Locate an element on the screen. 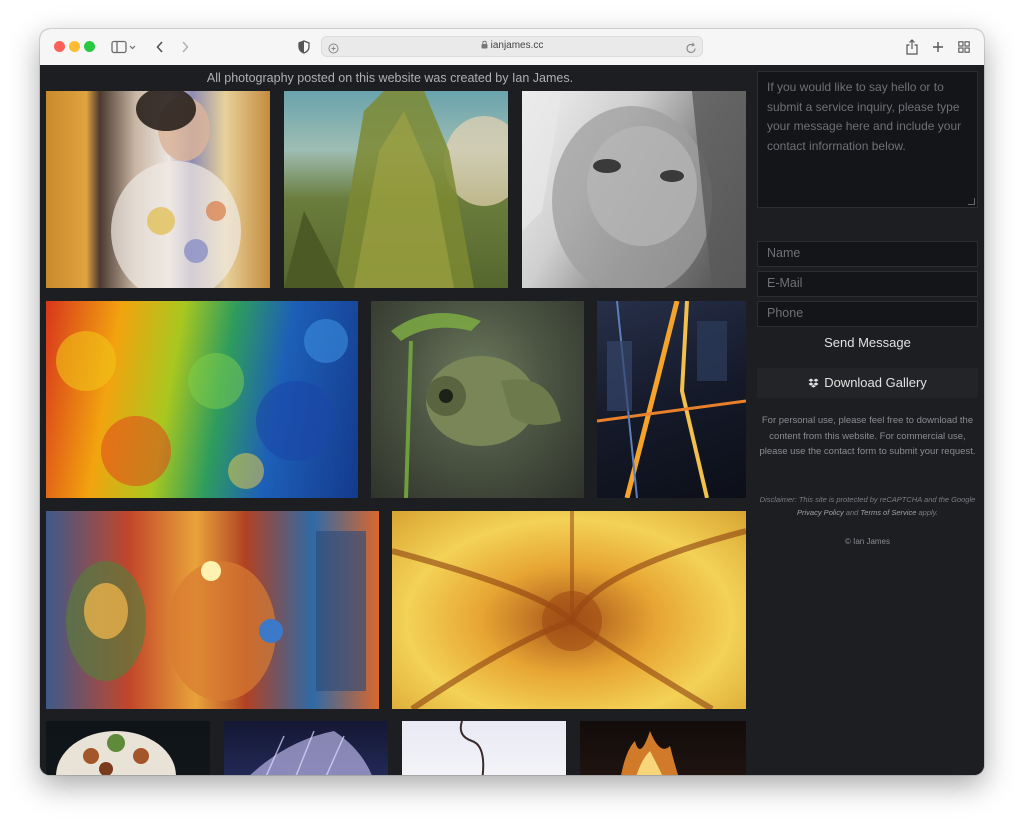 The width and height of the screenshot is (1024, 829). photo-fire is located at coordinates (663, 748).